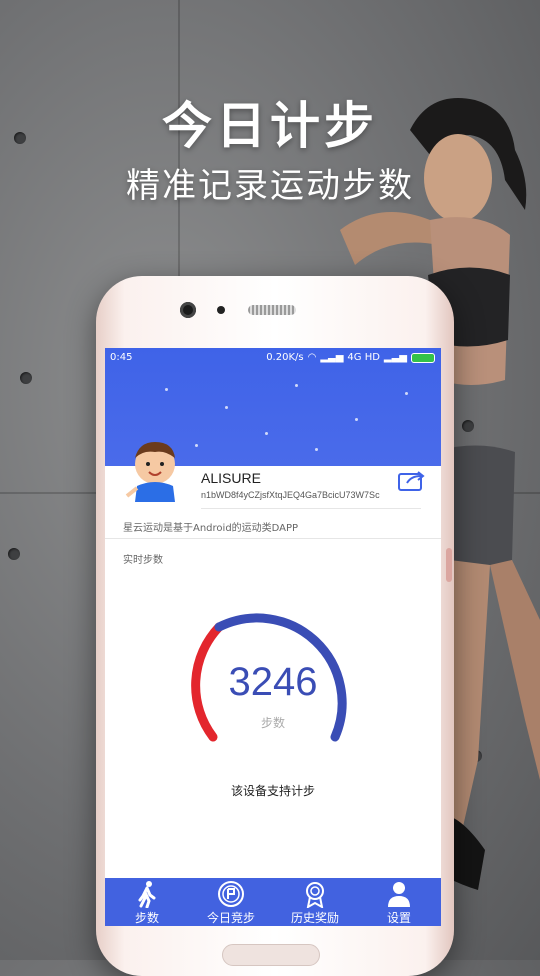 The height and width of the screenshot is (976, 540). What do you see at coordinates (314, 918) in the screenshot?
I see `tab-label: 历史奖励` at bounding box center [314, 918].